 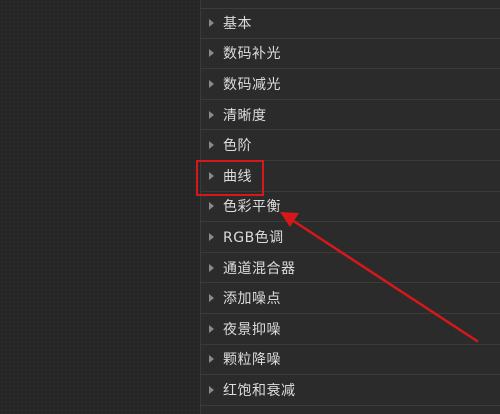 I want to click on adjustment-item-grain-noise-reduction: 颗粒降噪, so click(x=350, y=360).